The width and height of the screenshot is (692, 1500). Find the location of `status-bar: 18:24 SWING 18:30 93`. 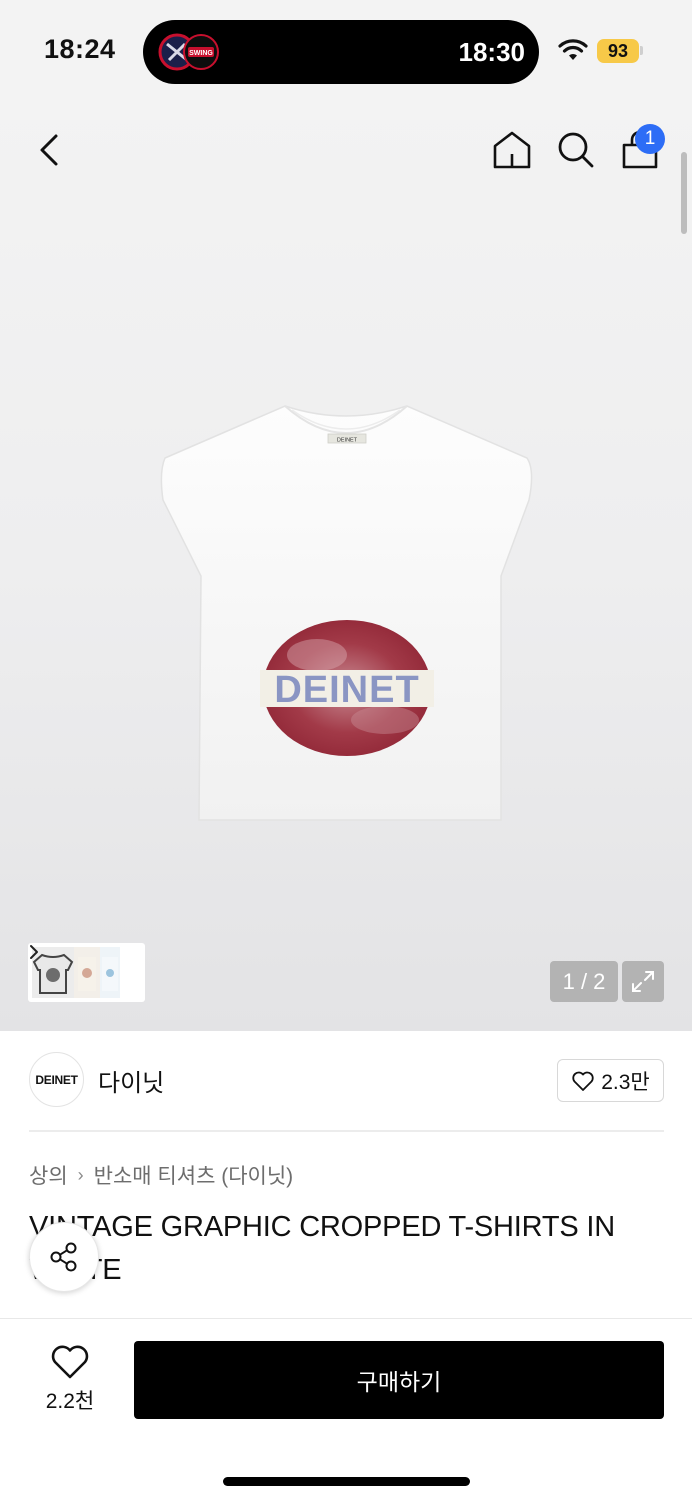

status-bar: 18:24 SWING 18:30 93 is located at coordinates (346, 50).